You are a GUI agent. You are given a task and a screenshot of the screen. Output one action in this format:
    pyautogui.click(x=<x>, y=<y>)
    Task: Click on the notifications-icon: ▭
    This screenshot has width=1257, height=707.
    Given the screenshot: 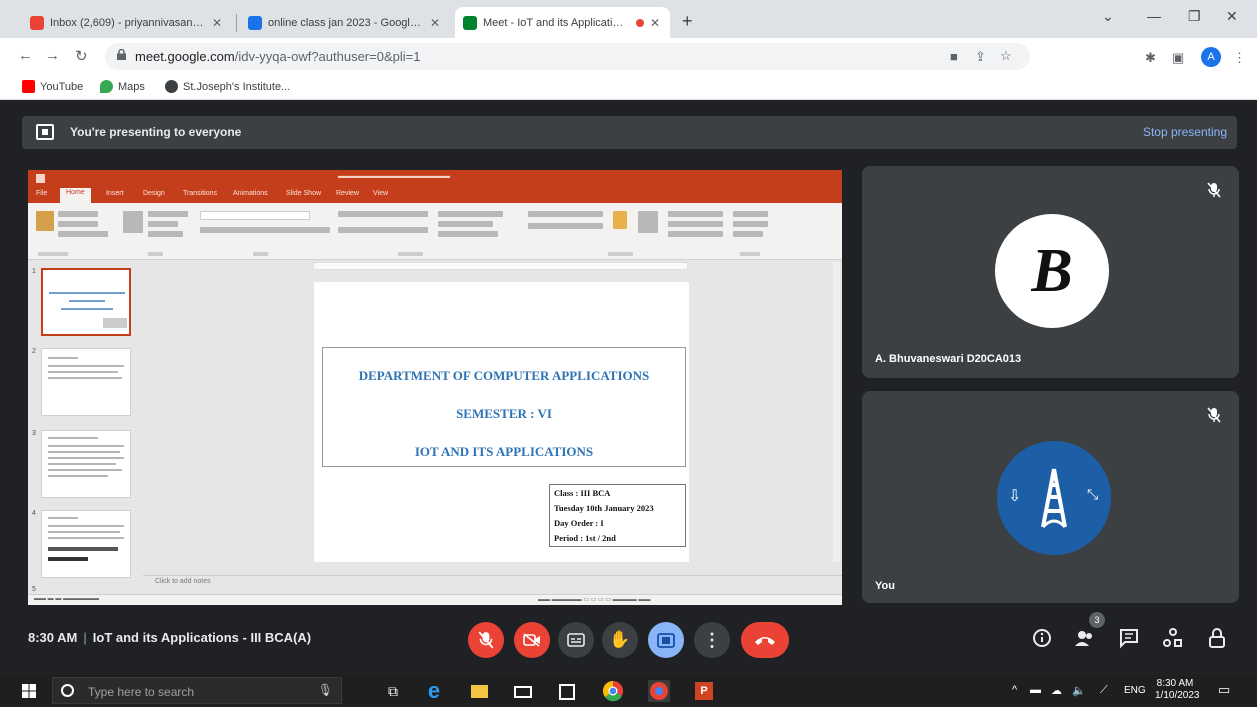 What is the action you would take?
    pyautogui.click(x=1224, y=690)
    